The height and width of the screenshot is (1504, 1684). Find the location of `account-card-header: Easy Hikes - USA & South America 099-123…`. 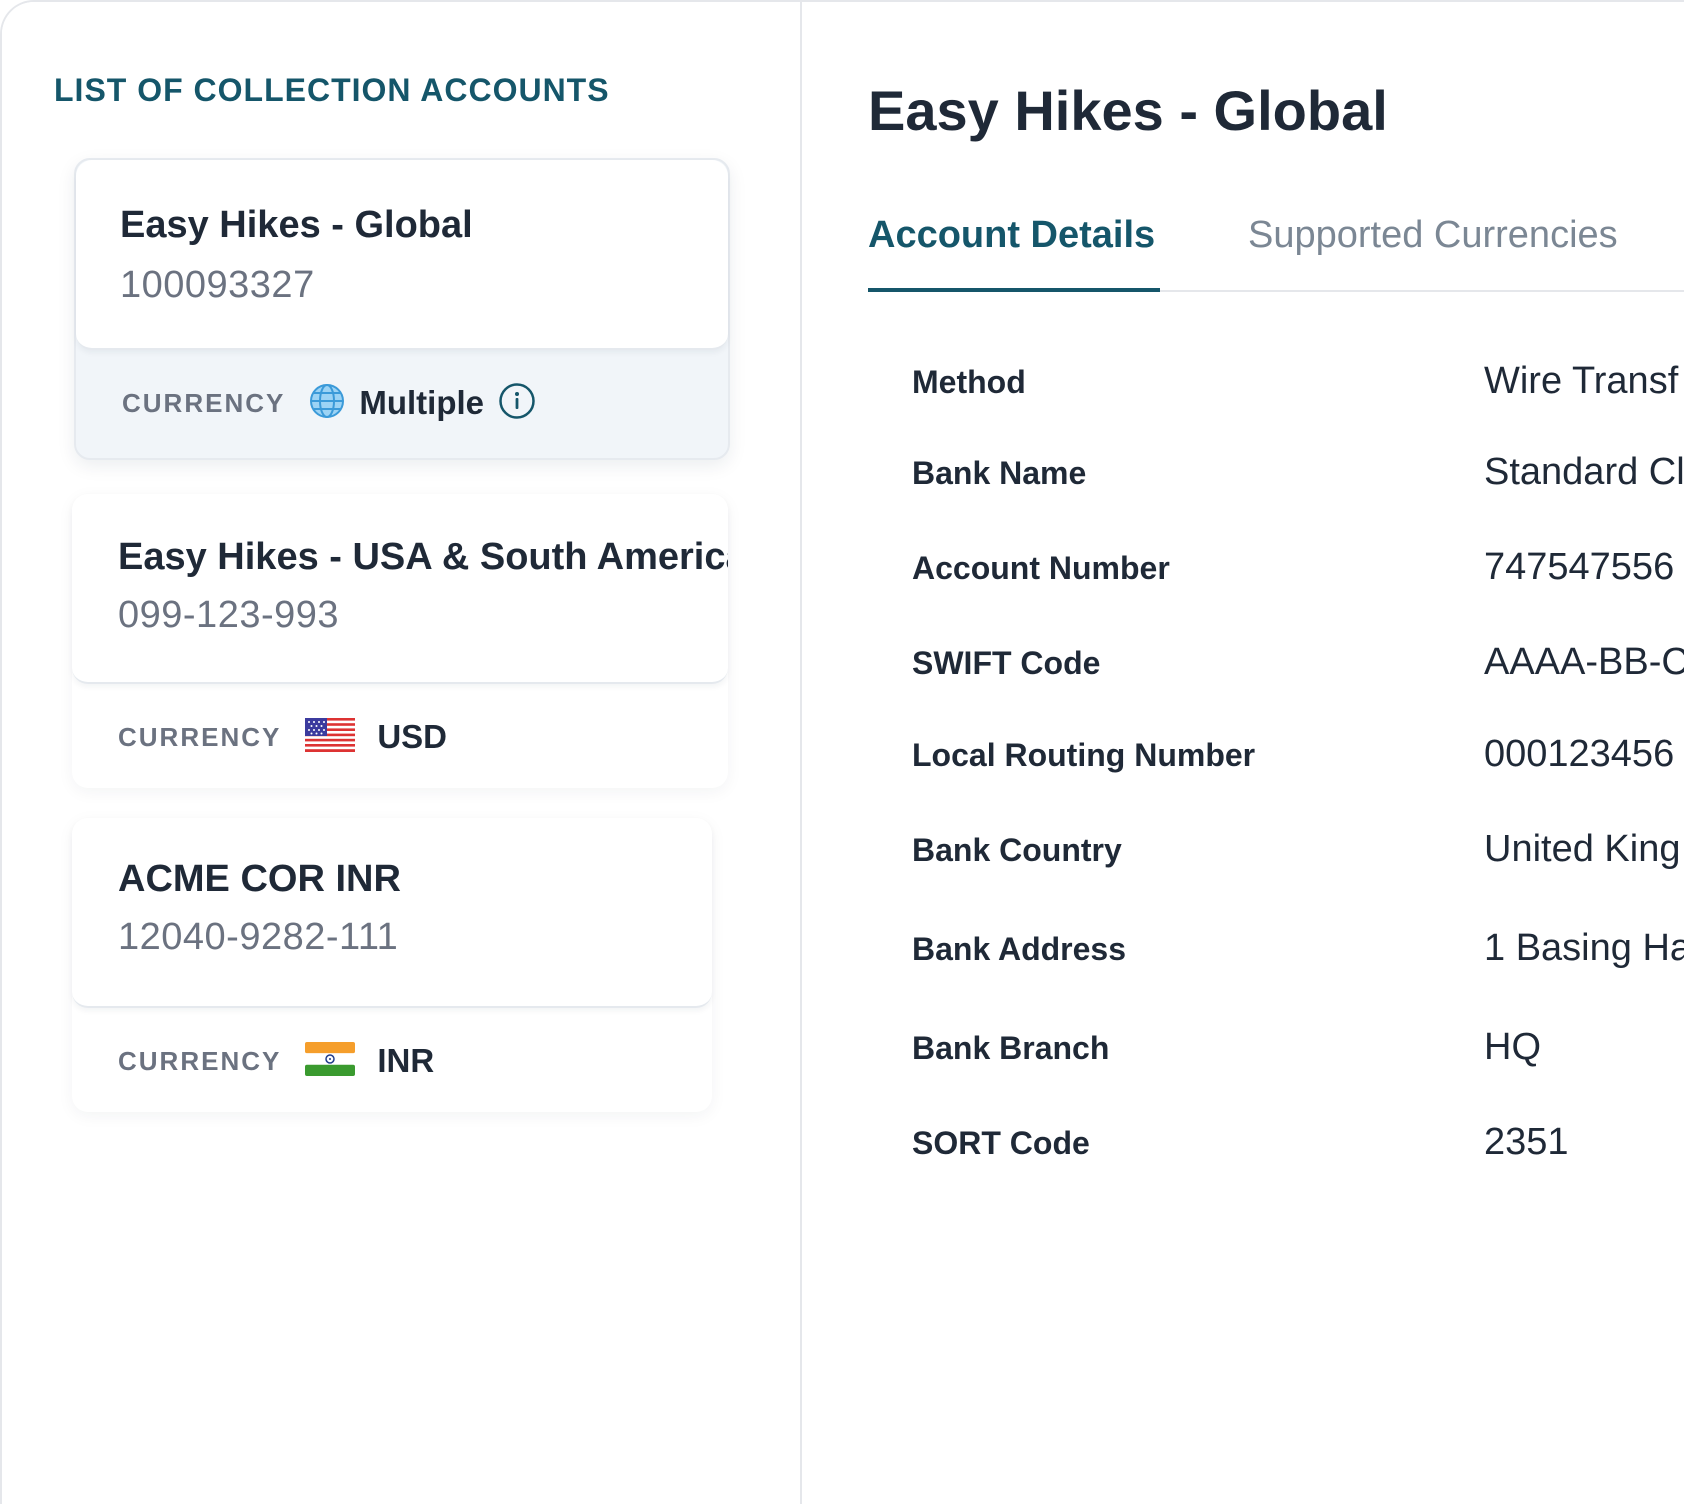

account-card-header: Easy Hikes - USA & South America 099-123… is located at coordinates (400, 589).